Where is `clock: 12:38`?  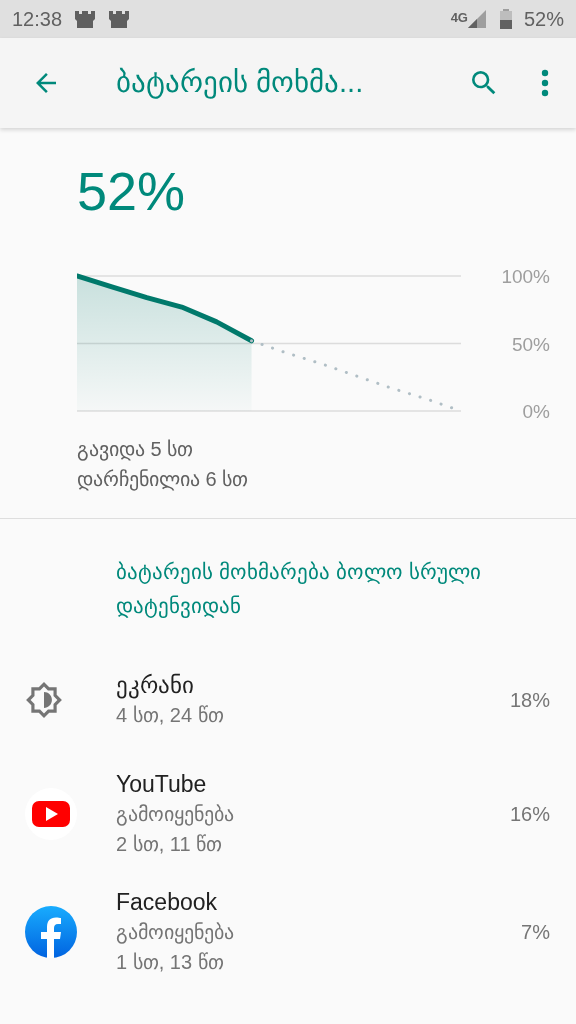
clock: 12:38 is located at coordinates (37, 19).